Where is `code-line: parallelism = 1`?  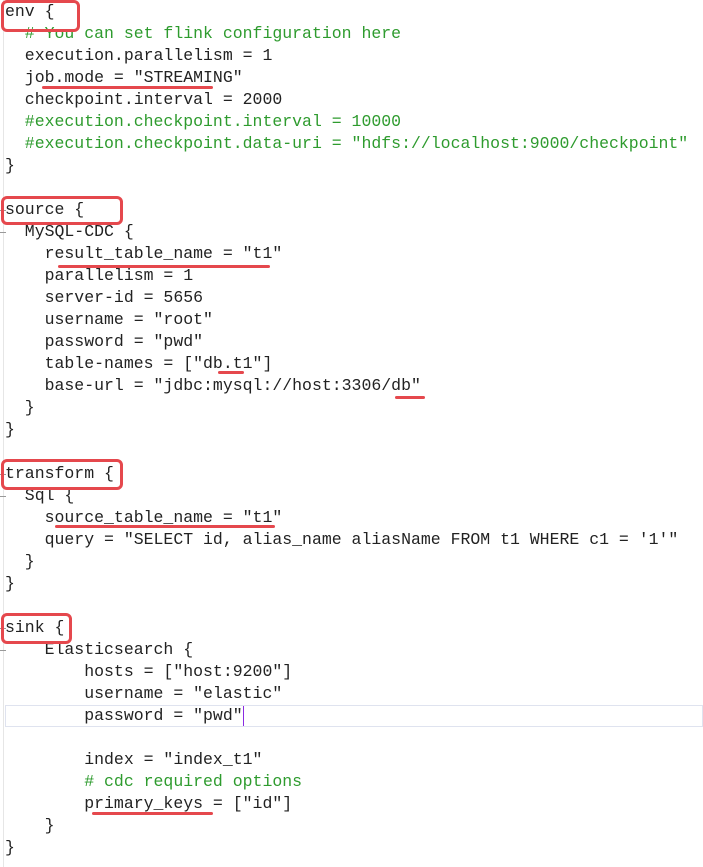 code-line: parallelism = 1 is located at coordinates (99, 276).